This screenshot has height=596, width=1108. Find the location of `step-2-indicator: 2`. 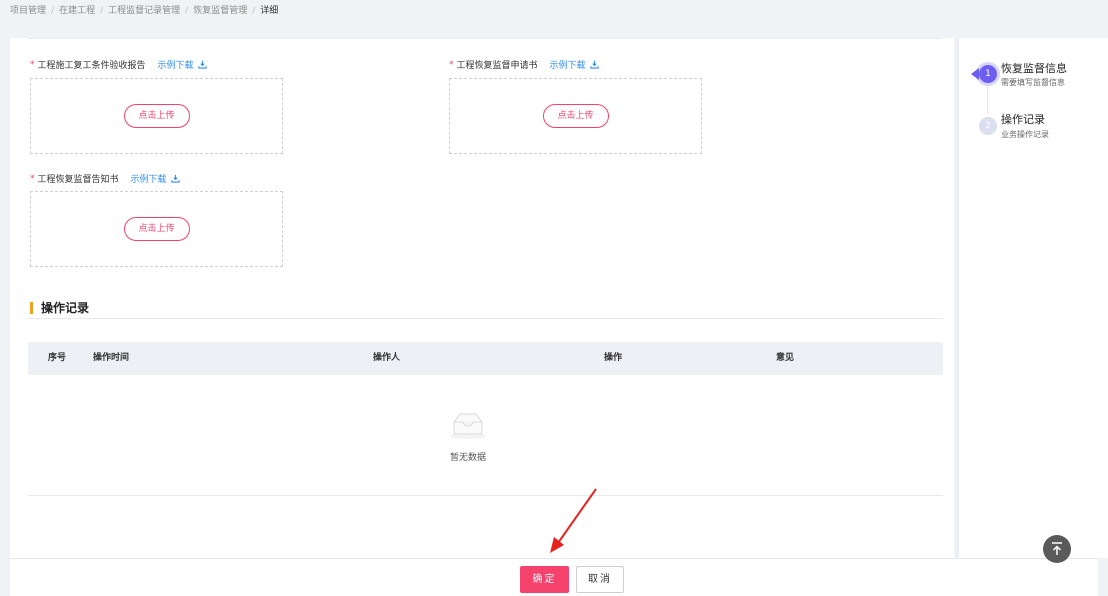

step-2-indicator: 2 is located at coordinates (988, 126).